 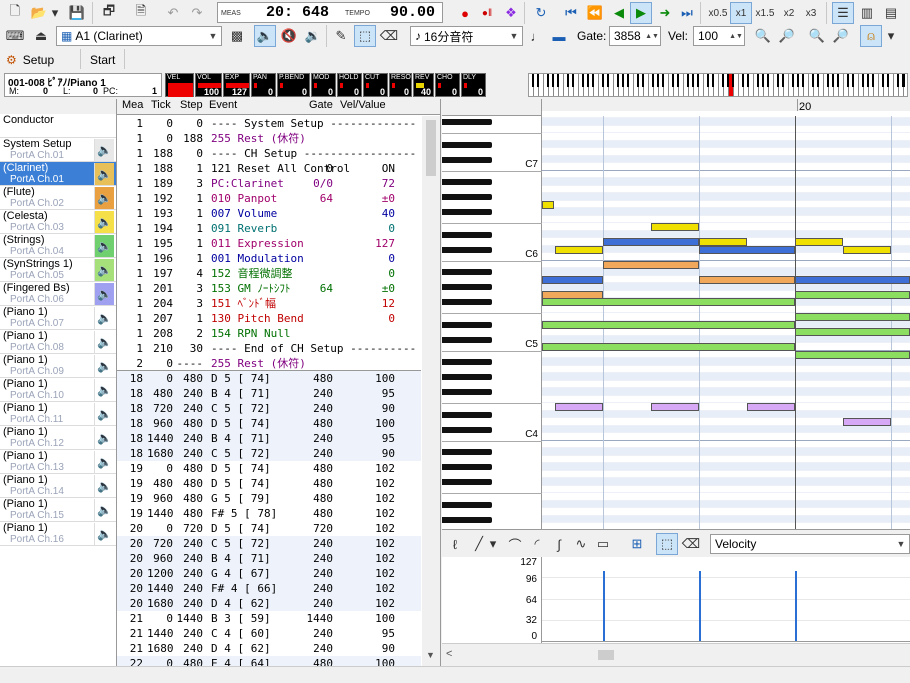 I want to click on zoom-in-vertical-icon: 🔍, so click(x=817, y=36).